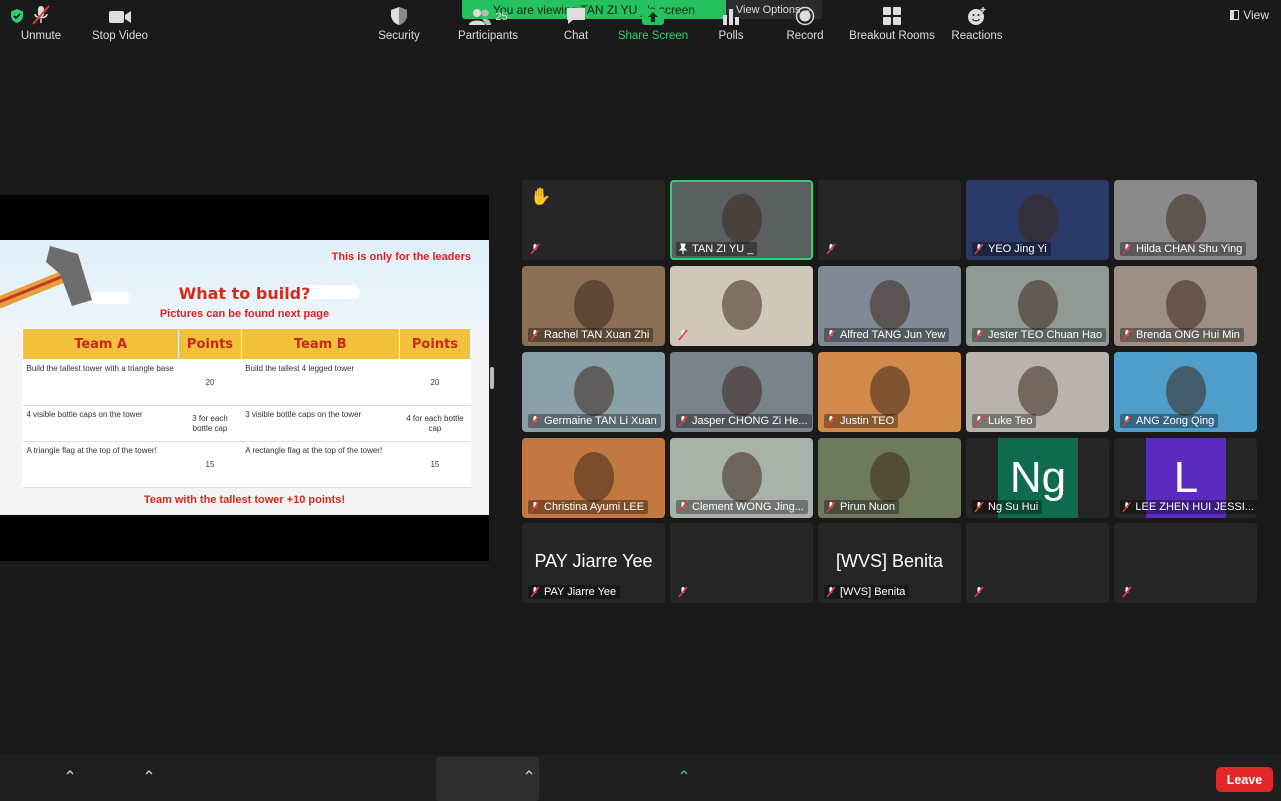  I want to click on table-cell: 15, so click(210, 464).